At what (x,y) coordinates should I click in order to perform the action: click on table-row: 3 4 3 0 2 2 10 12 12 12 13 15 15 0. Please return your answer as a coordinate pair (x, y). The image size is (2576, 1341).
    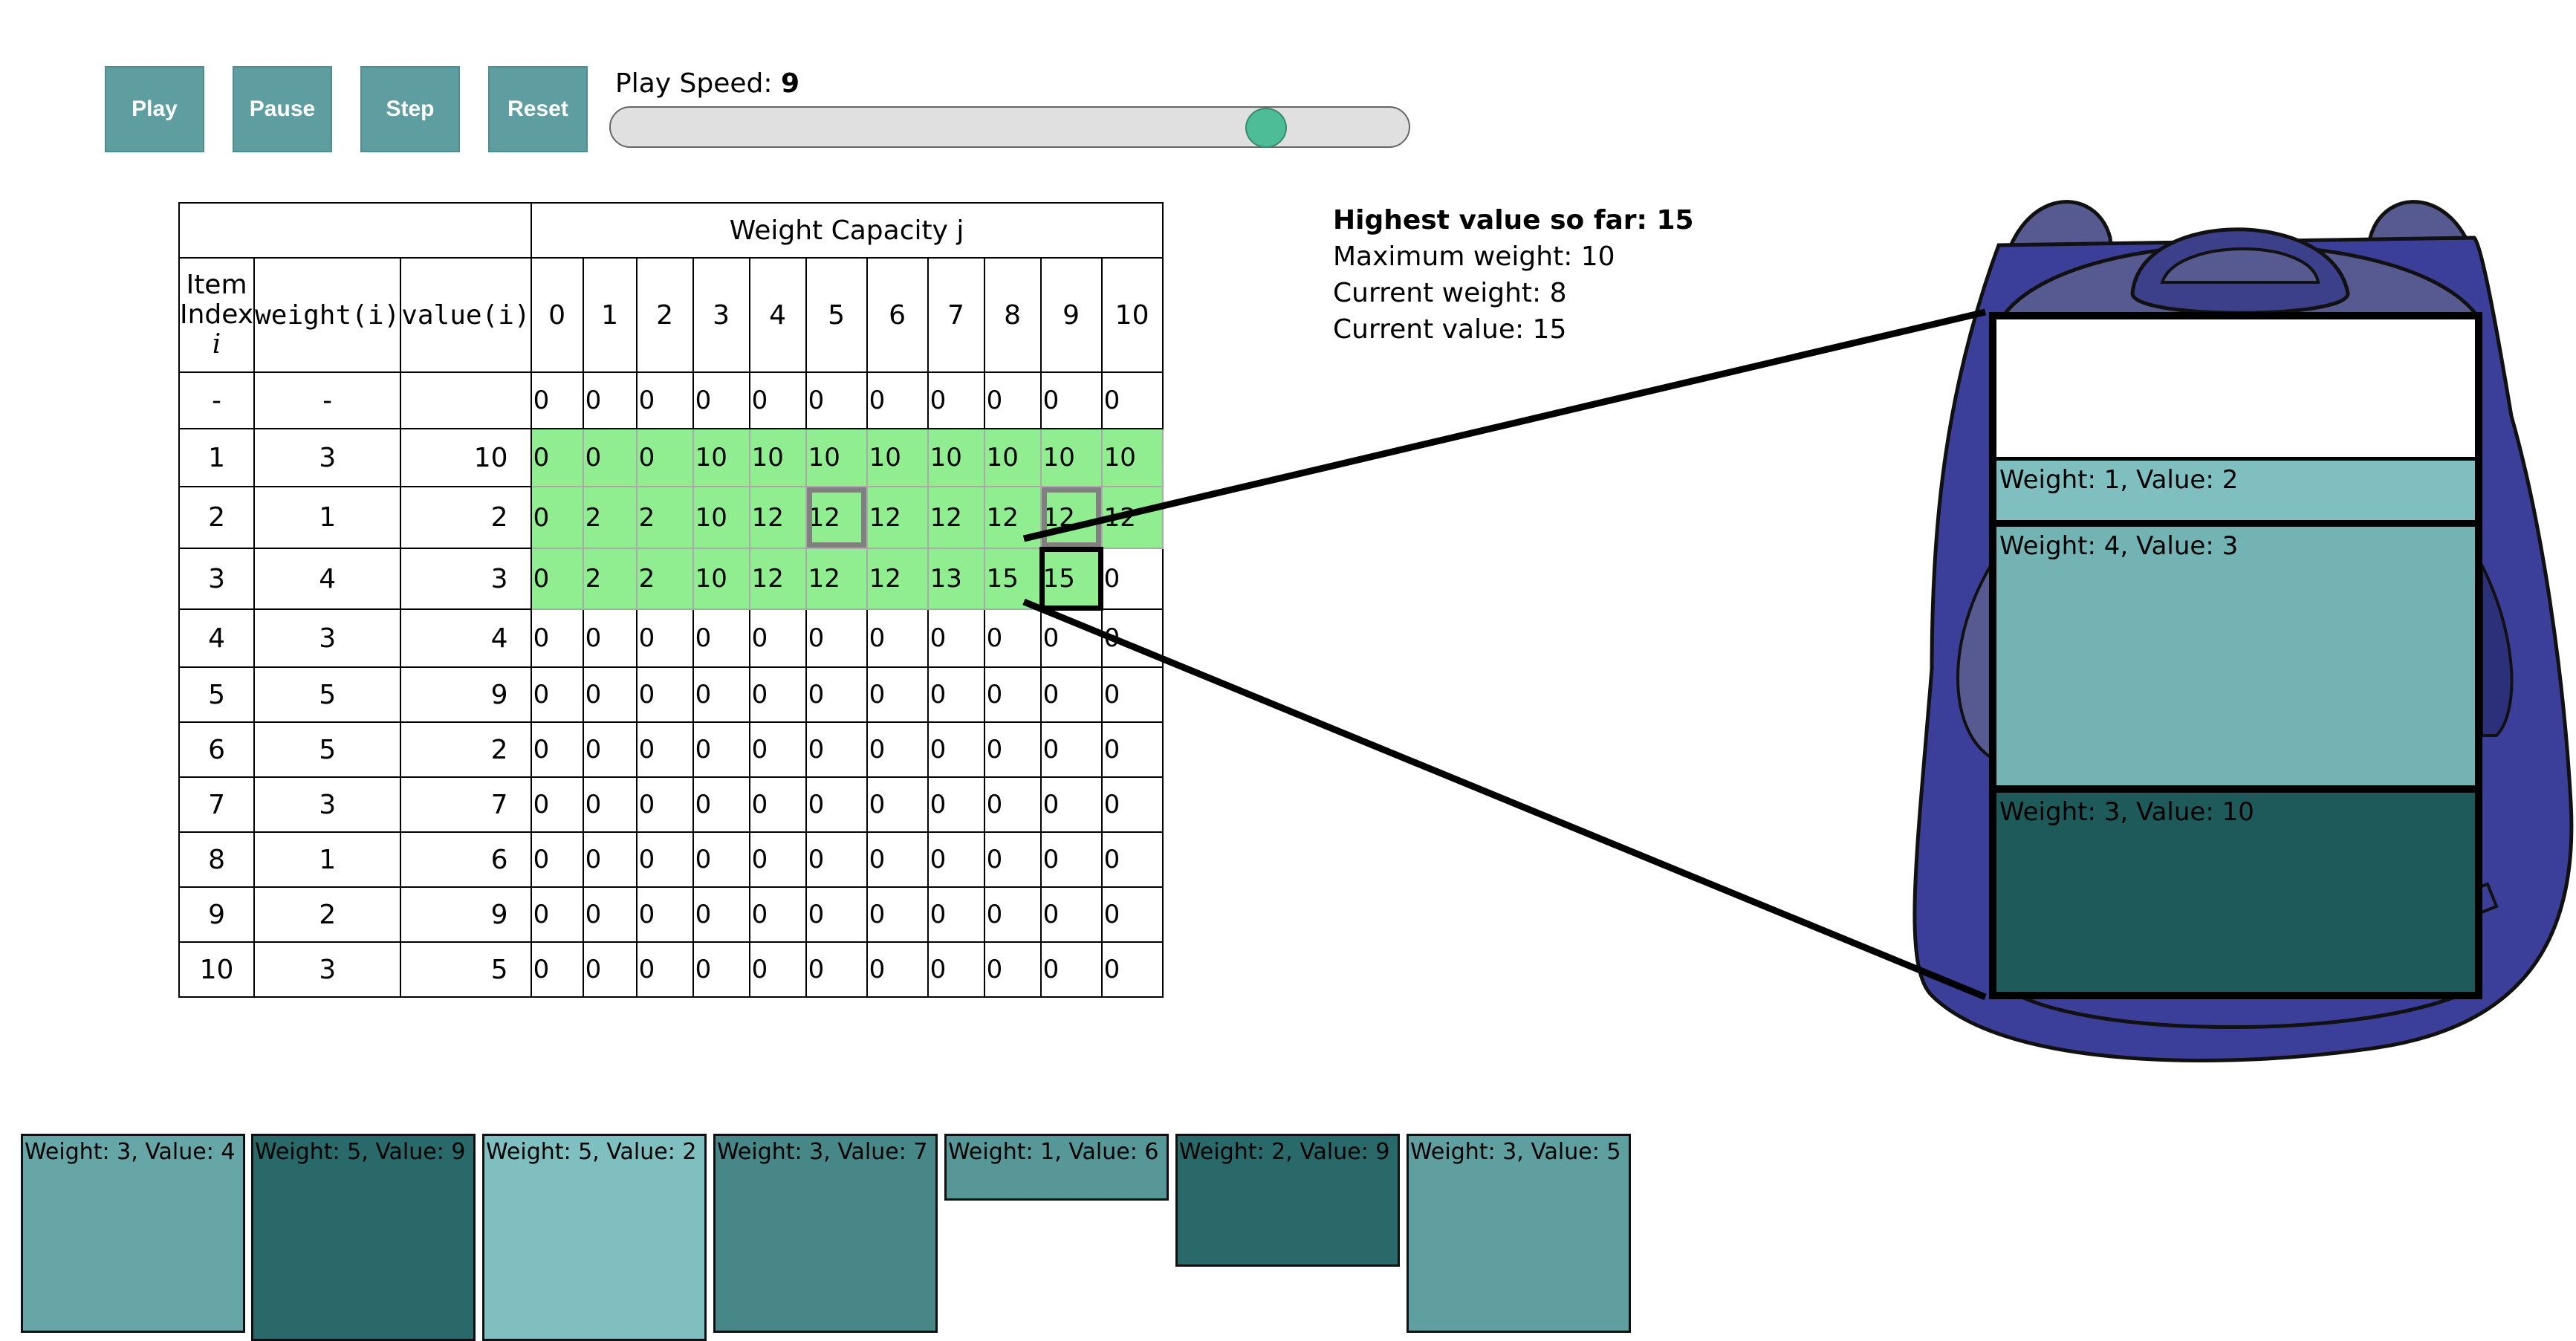
    Looking at the image, I should click on (671, 579).